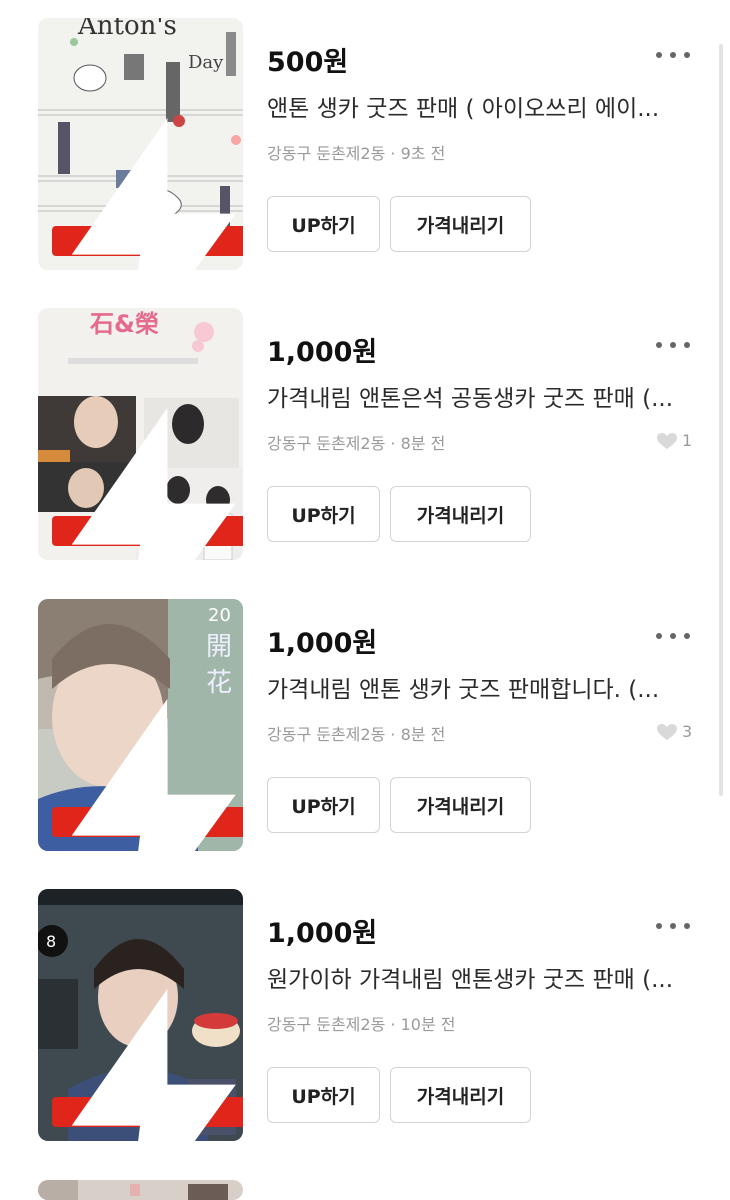 This screenshot has width=730, height=1200. Describe the element at coordinates (357, 1190) in the screenshot. I see `listing-item-partial` at that location.